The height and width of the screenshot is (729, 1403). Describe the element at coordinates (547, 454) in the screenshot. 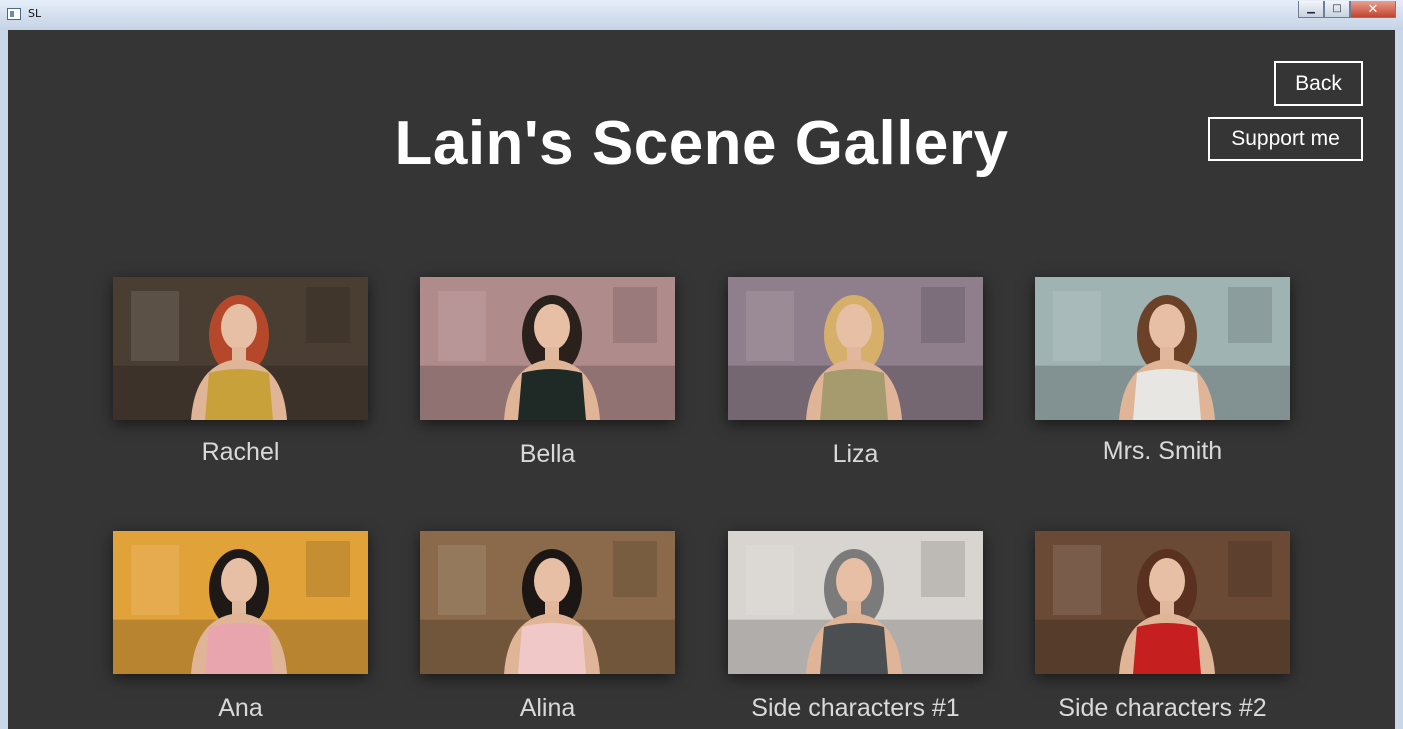

I see `character-name: Bella` at that location.